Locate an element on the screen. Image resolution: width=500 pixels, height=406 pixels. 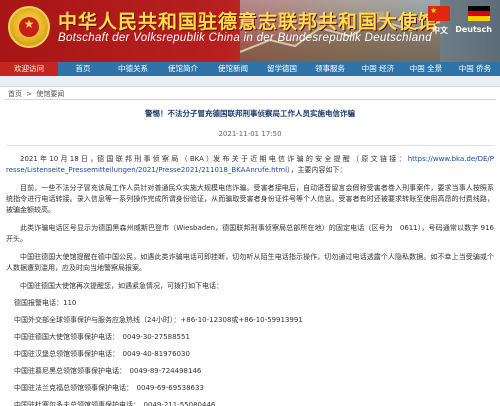
contact-line: 德国报警电话：110 is located at coordinates (45, 303).